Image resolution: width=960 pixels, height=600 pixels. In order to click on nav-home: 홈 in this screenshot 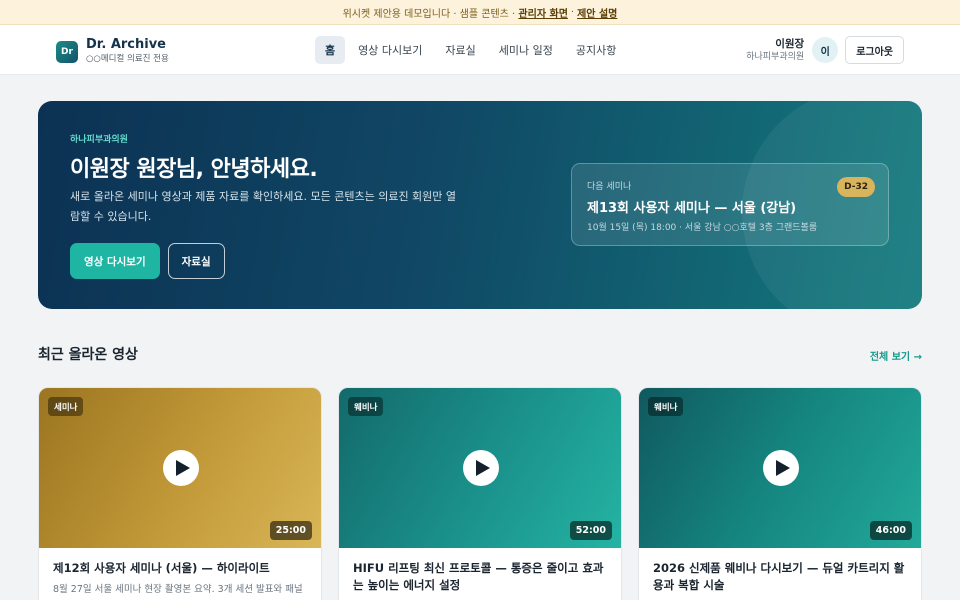, I will do `click(330, 50)`.